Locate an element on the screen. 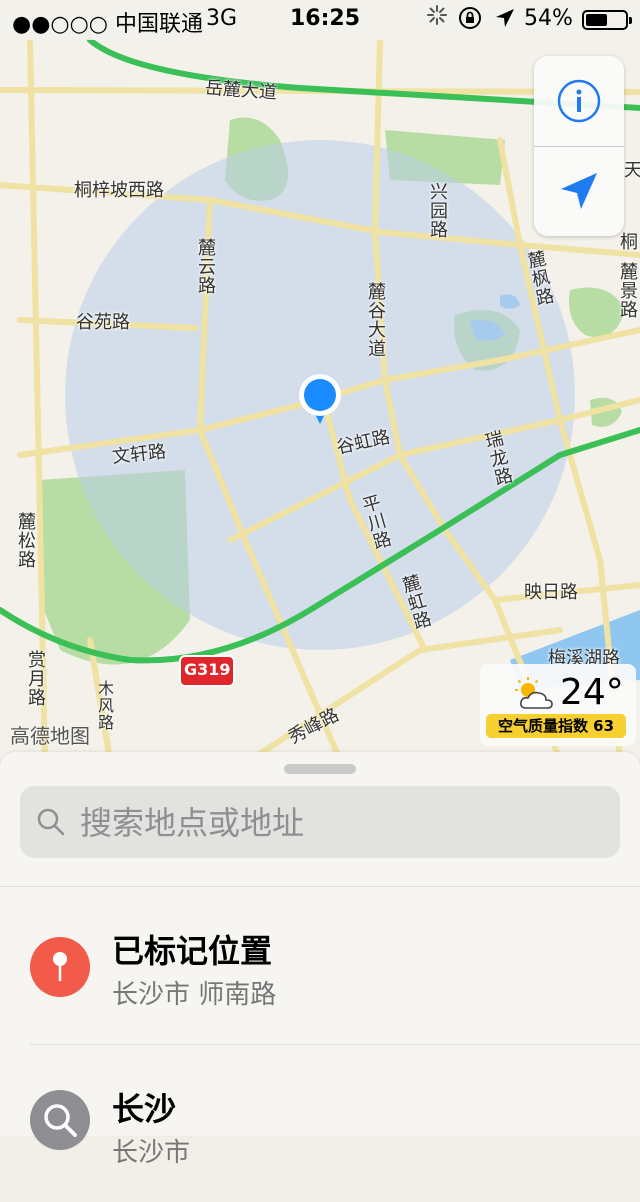  road-label: 谷苑路 is located at coordinates (103, 322).